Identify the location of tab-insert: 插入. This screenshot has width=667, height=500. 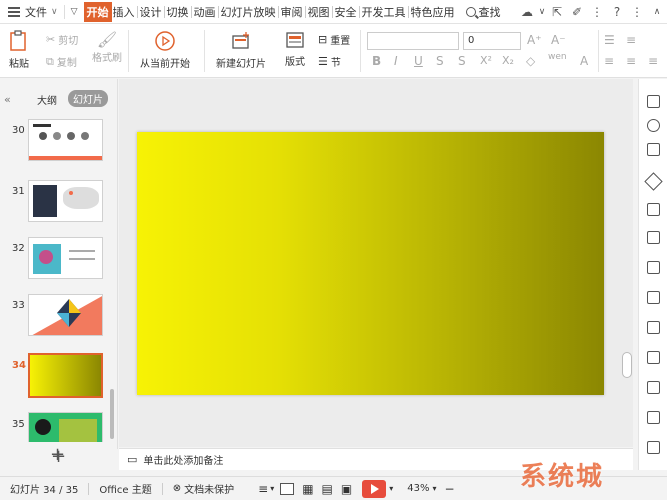
(124, 12).